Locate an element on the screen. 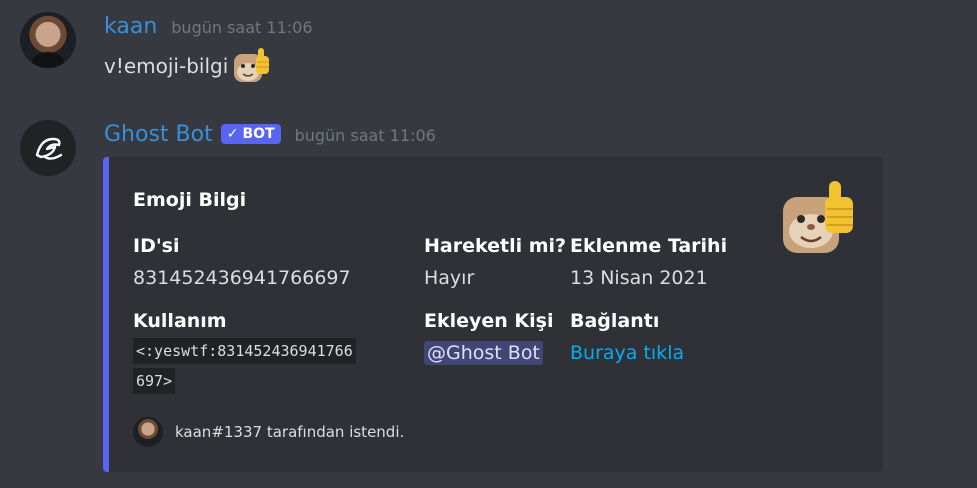 The width and height of the screenshot is (977, 488). verified-check-icon: ✓ is located at coordinates (232, 134).